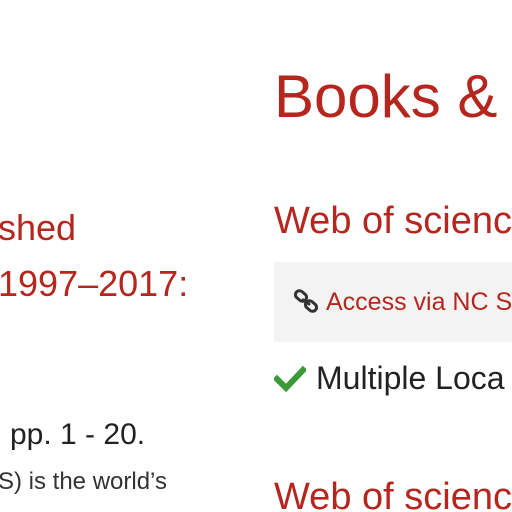 This screenshot has width=512, height=512. What do you see at coordinates (290, 379) in the screenshot?
I see `check-icon` at bounding box center [290, 379].